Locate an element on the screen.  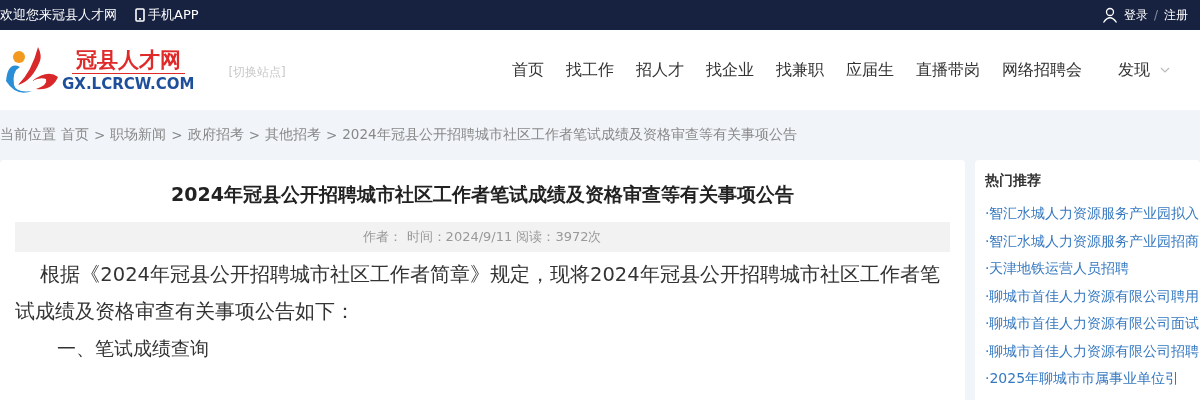
nav-link: 找兼职 is located at coordinates (800, 70).